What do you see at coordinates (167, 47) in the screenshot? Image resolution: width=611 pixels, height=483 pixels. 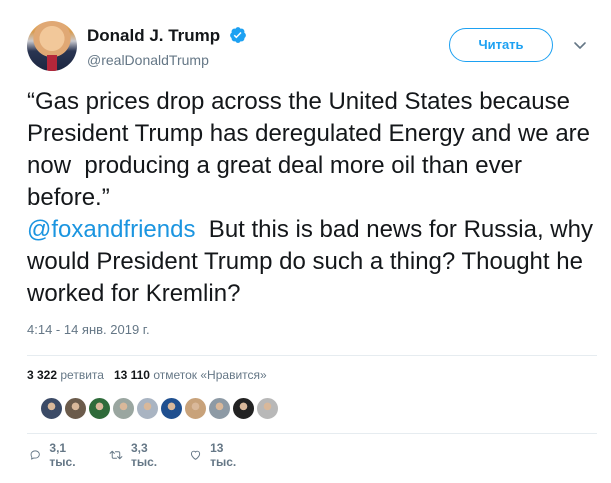 I see `user-names: Donald J. Trump @realDonaldTrump` at bounding box center [167, 47].